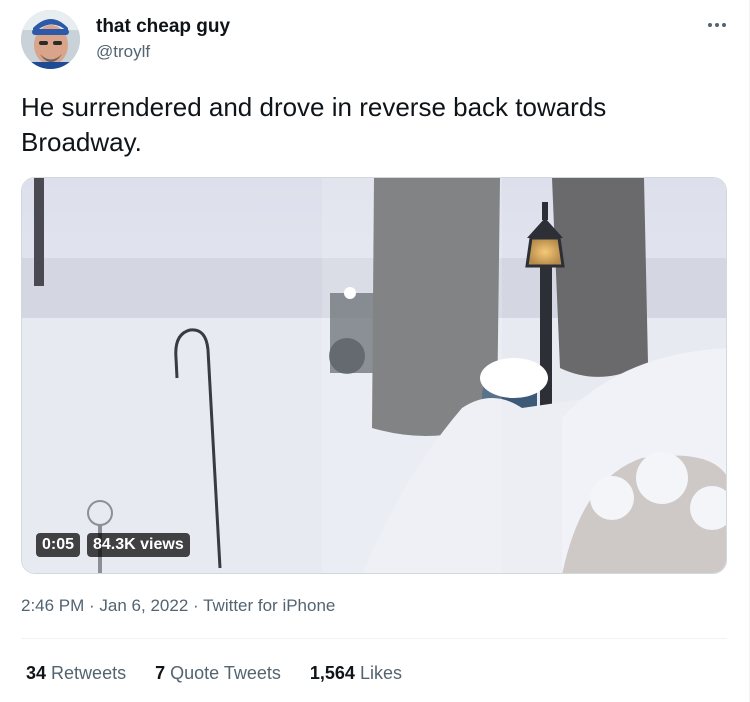 The height and width of the screenshot is (702, 750). I want to click on tweet-source: Twitter for iPhone, so click(269, 605).